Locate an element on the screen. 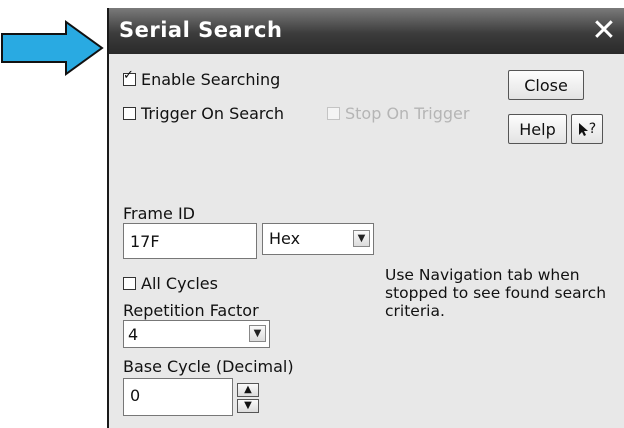 The width and height of the screenshot is (624, 428). title-bar: Serial Search ✕ is located at coordinates (366, 31).